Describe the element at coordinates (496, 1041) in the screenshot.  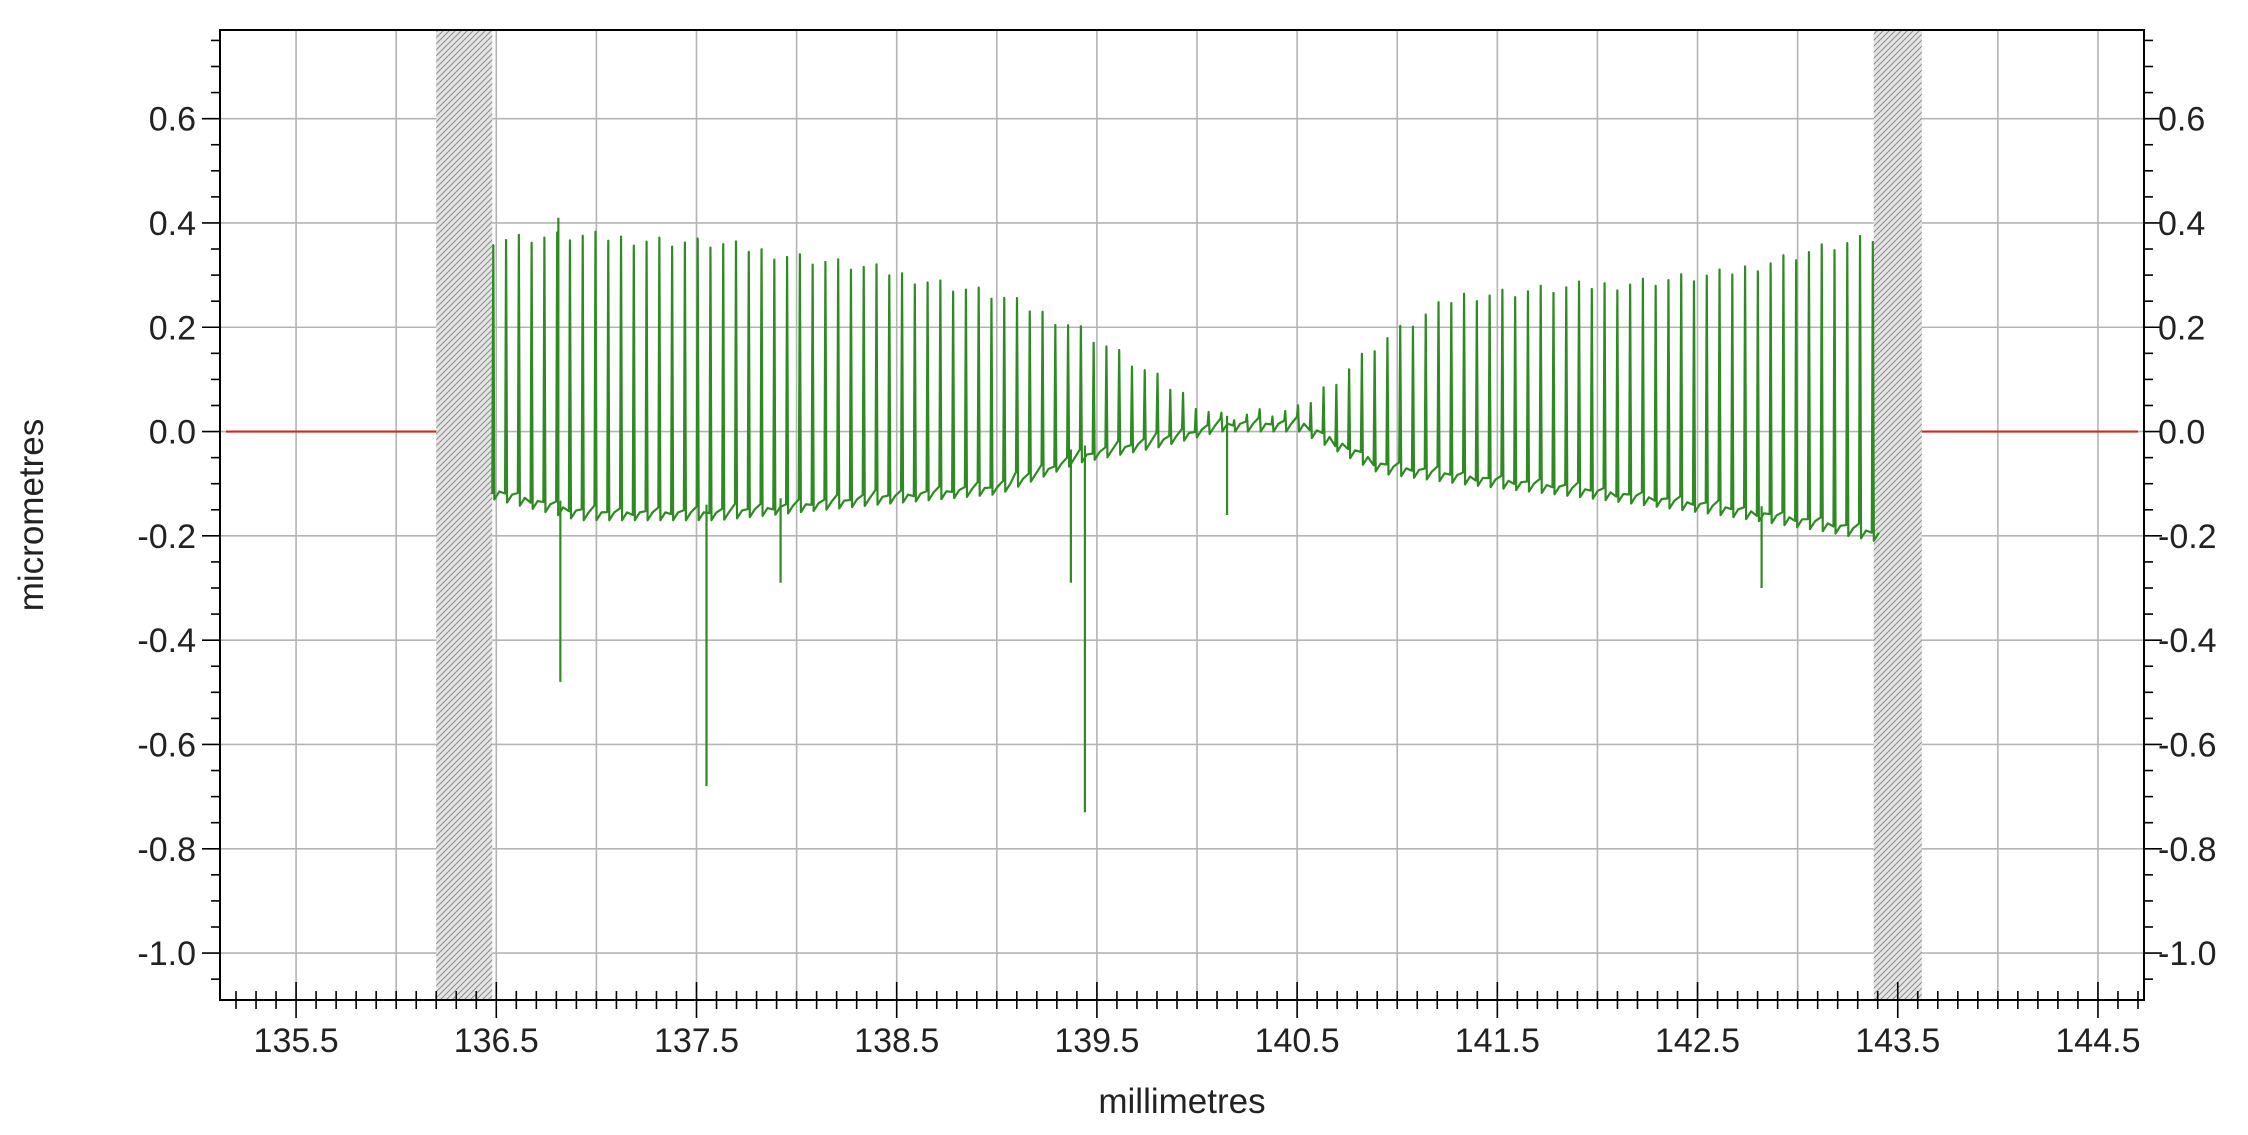
I see `x-tick-label: 136.5` at that location.